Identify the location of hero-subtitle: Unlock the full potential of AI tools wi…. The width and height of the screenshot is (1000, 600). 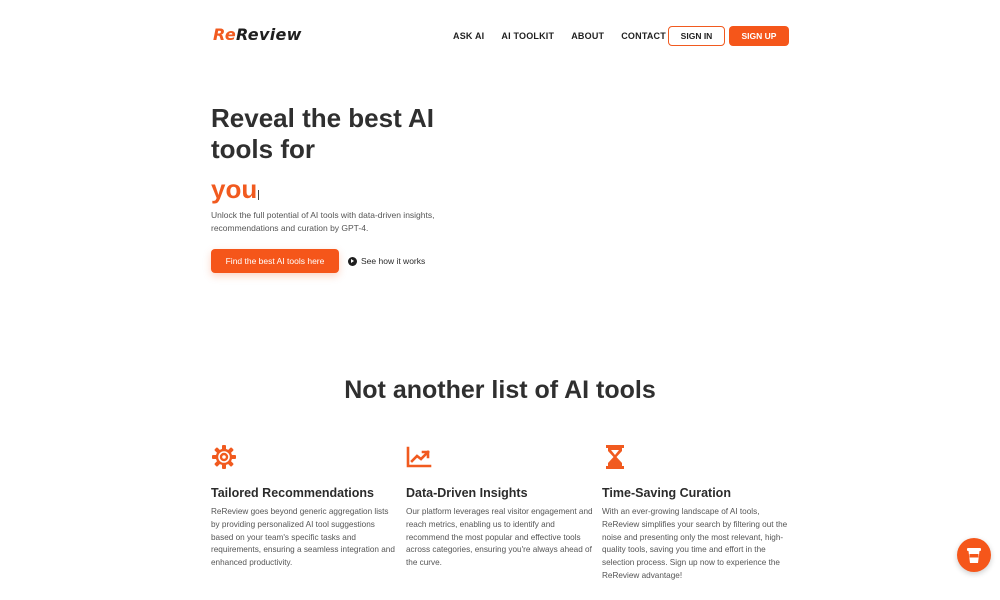
(323, 221).